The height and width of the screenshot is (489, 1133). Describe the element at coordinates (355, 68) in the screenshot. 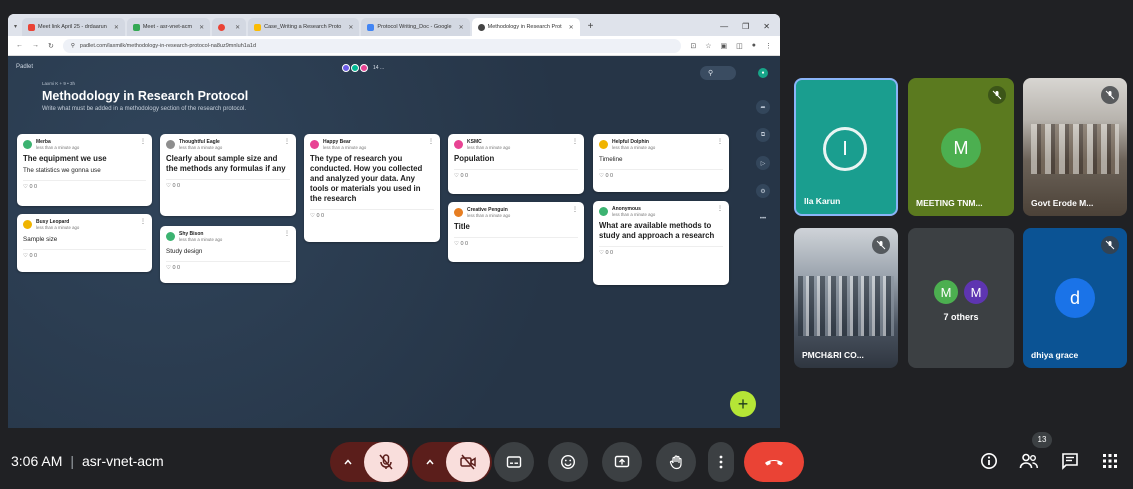

I see `viewer-avatar` at that location.